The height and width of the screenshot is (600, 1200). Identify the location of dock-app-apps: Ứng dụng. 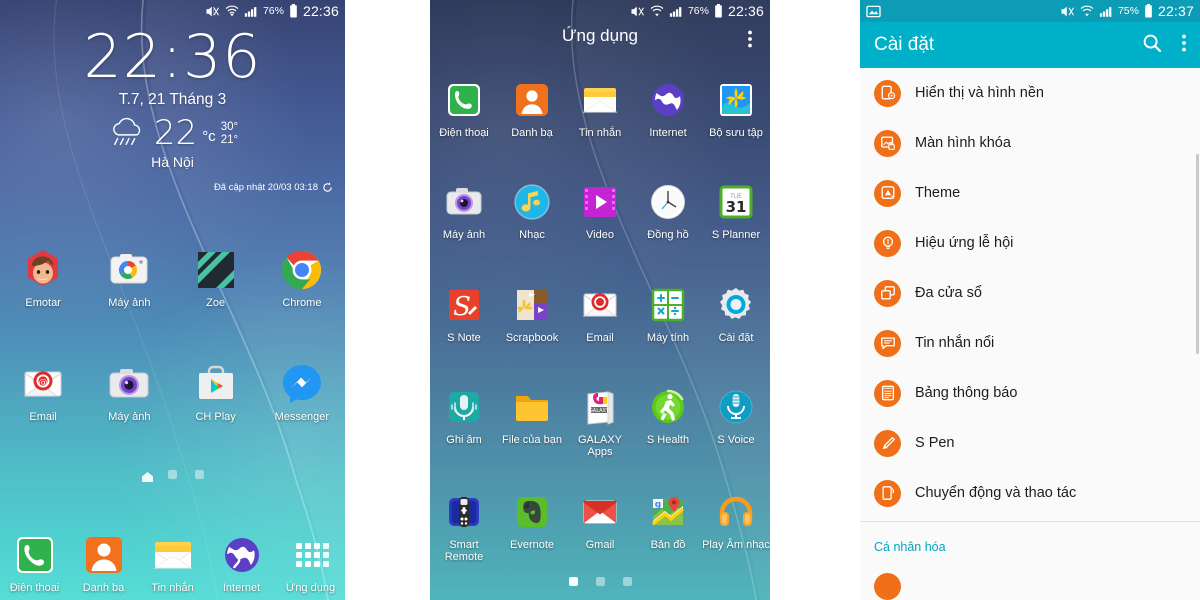
(310, 563).